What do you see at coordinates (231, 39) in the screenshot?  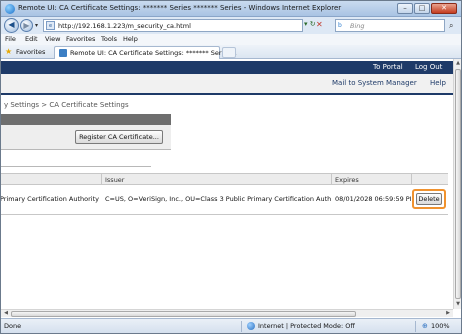 I see `menu-bar: File Edit View Favorites Tools Help` at bounding box center [231, 39].